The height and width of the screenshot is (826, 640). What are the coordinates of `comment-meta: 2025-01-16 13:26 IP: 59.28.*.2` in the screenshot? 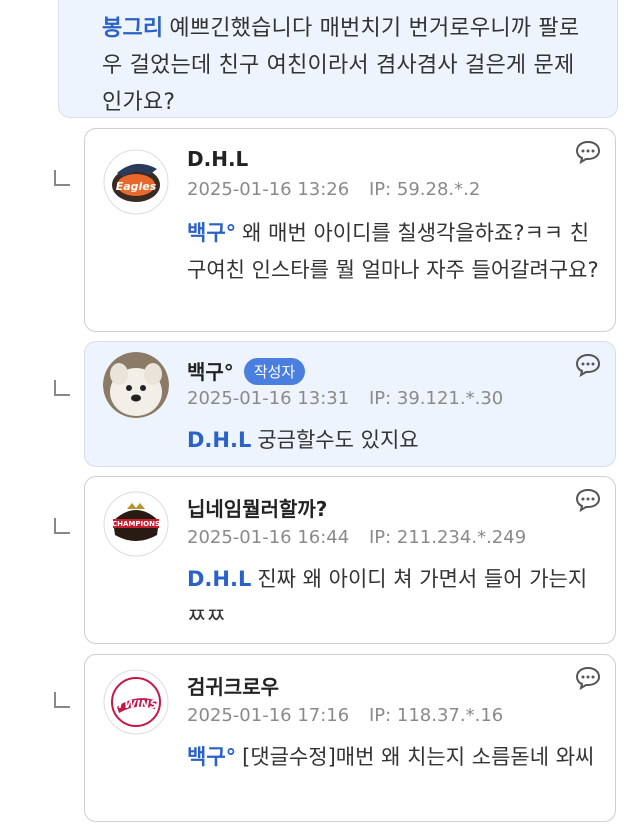 It's located at (333, 189).